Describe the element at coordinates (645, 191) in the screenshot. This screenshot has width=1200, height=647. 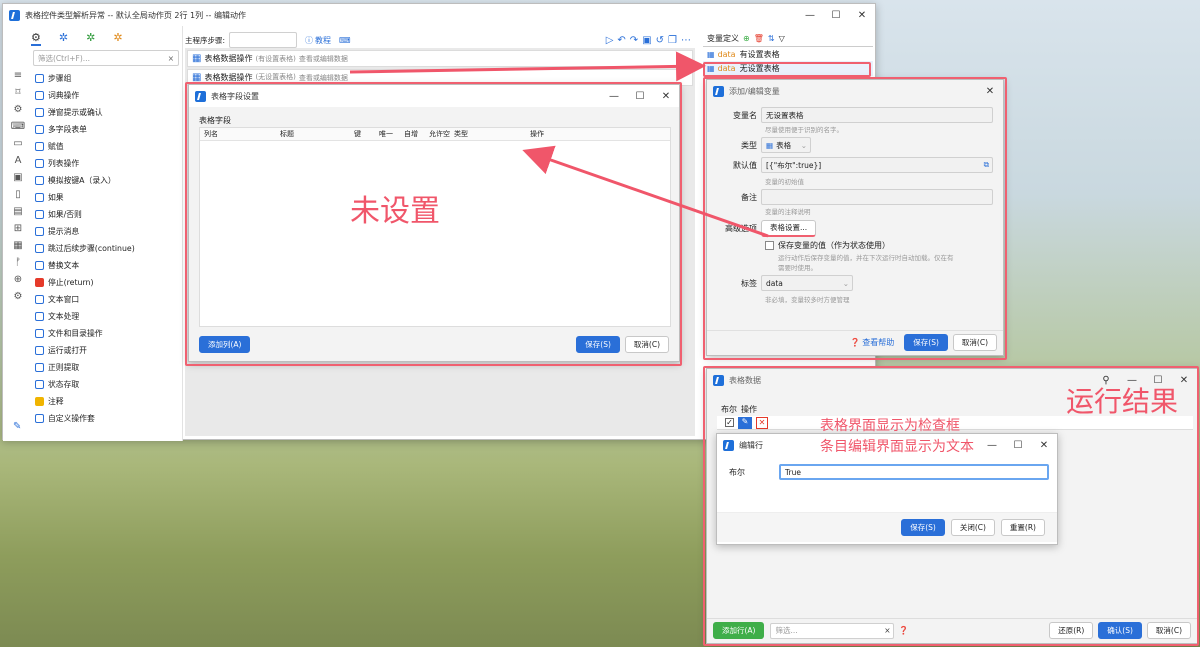
I see `arrow-to-field-dialog` at that location.